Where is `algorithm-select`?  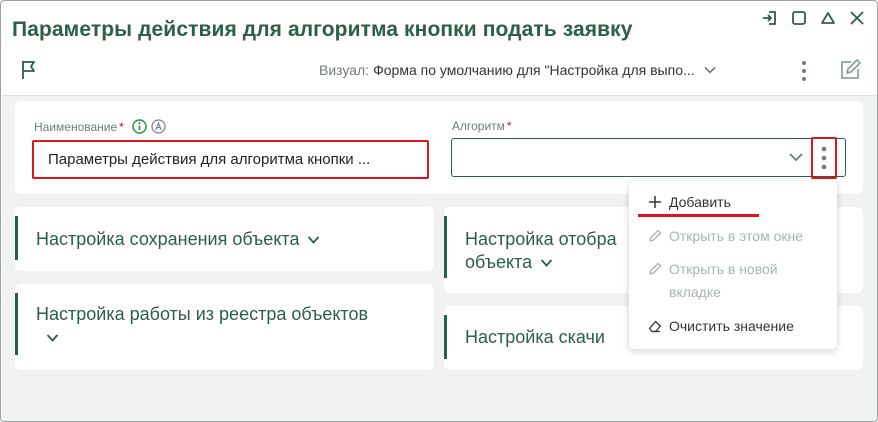
algorithm-select is located at coordinates (648, 157).